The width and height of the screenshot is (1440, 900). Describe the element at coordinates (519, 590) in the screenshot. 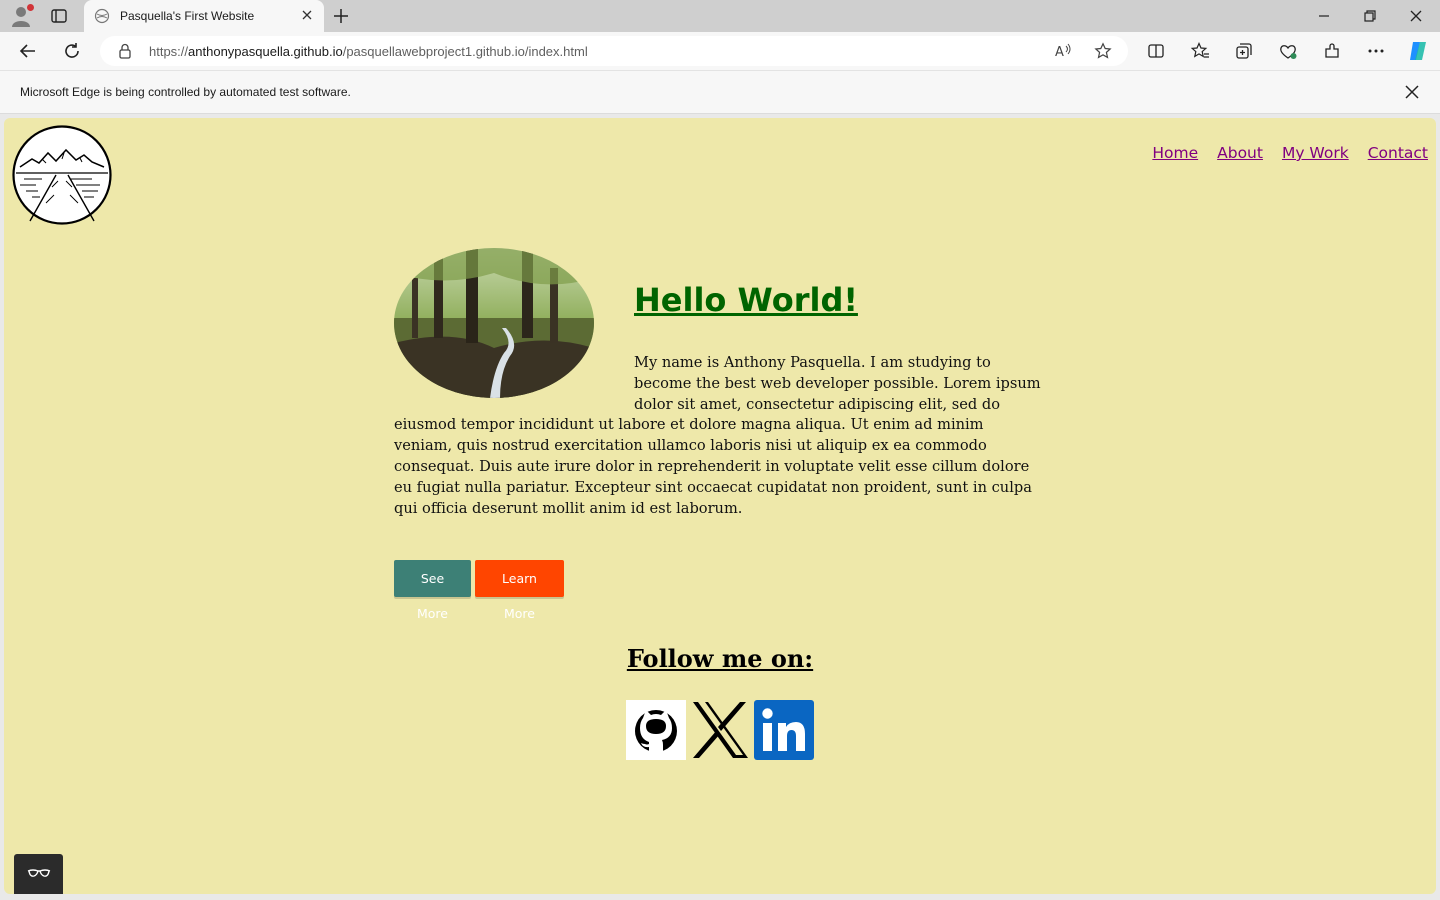

I see `learn-more-button: Learn More` at that location.